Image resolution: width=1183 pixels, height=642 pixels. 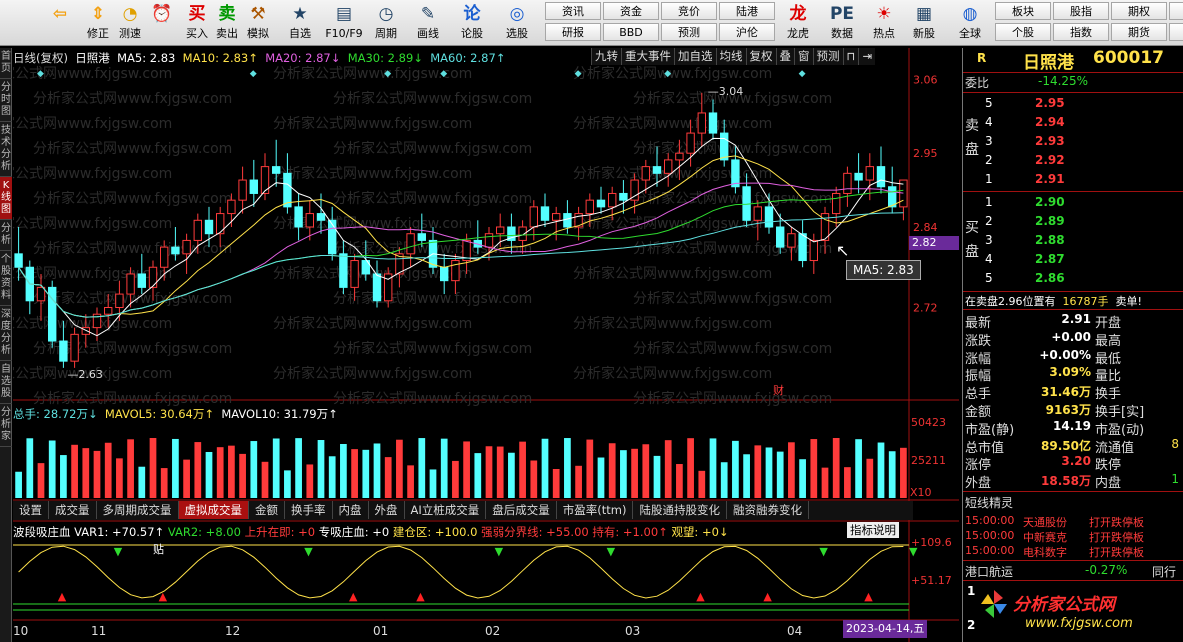 I want to click on indicator-tab: 陆股通持股变化, so click(x=680, y=510).